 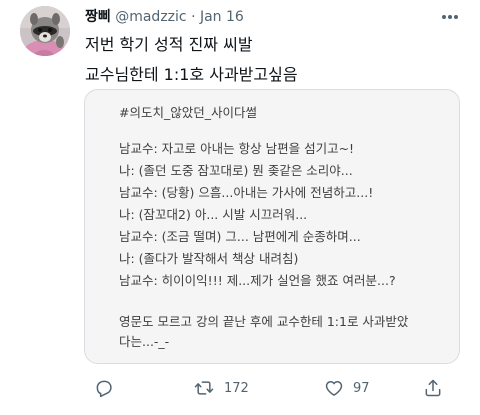 I want to click on reply-icon, so click(x=104, y=389).